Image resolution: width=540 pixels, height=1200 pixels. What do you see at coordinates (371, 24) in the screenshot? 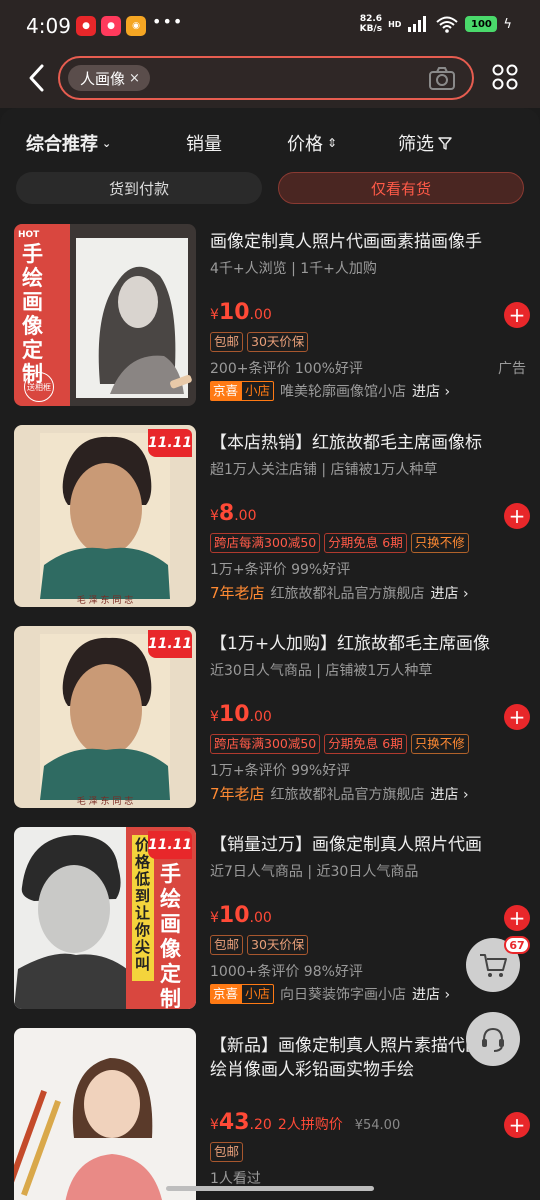
I see `network-speed: 82.6 KB/s` at bounding box center [371, 24].